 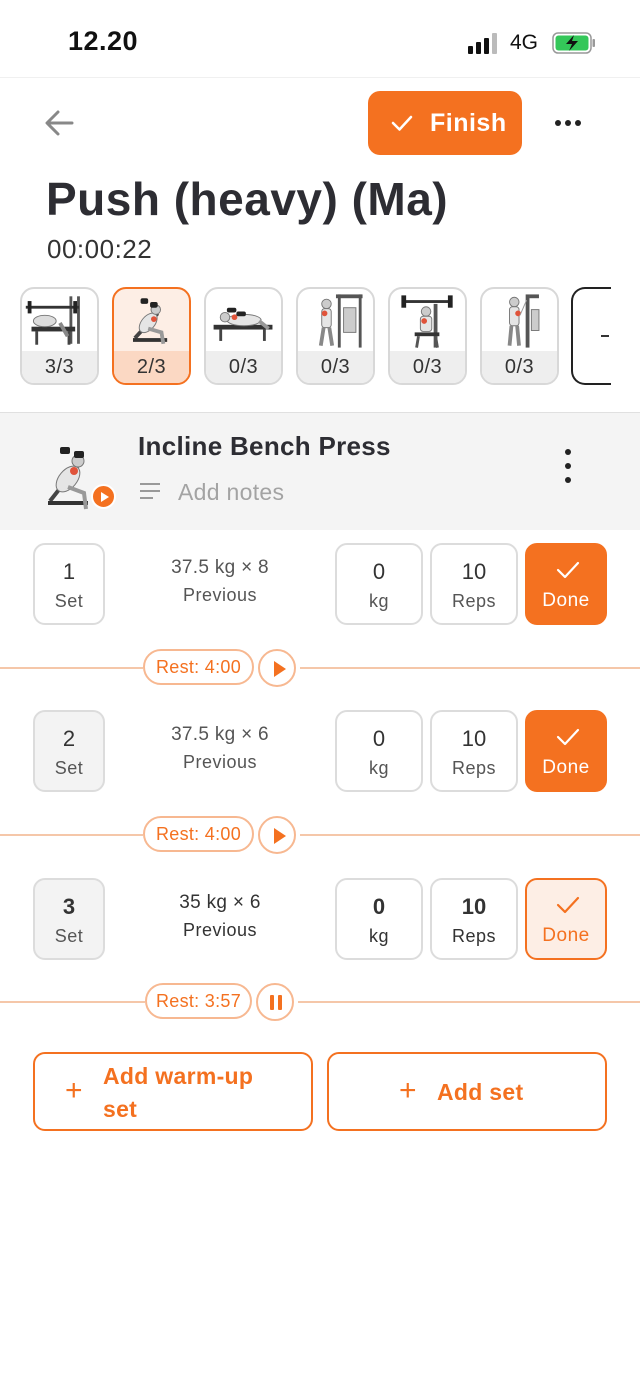 I want to click on exercise-thumb-4: 0/3, so click(x=335, y=336).